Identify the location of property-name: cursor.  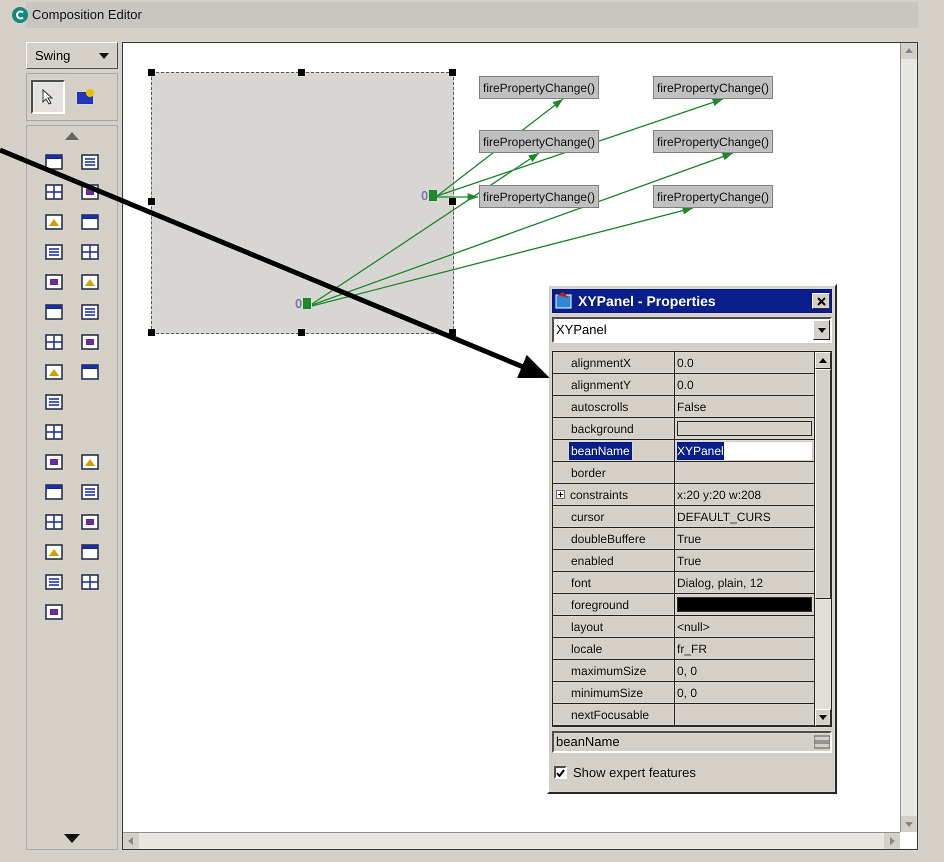
(587, 517).